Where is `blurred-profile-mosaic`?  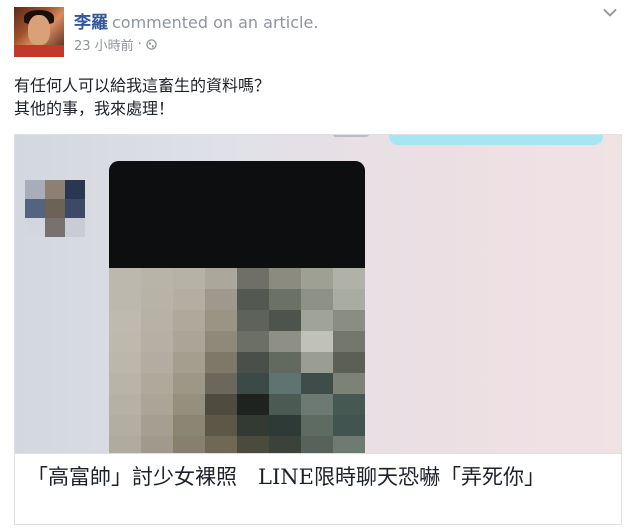
blurred-profile-mosaic is located at coordinates (55, 208).